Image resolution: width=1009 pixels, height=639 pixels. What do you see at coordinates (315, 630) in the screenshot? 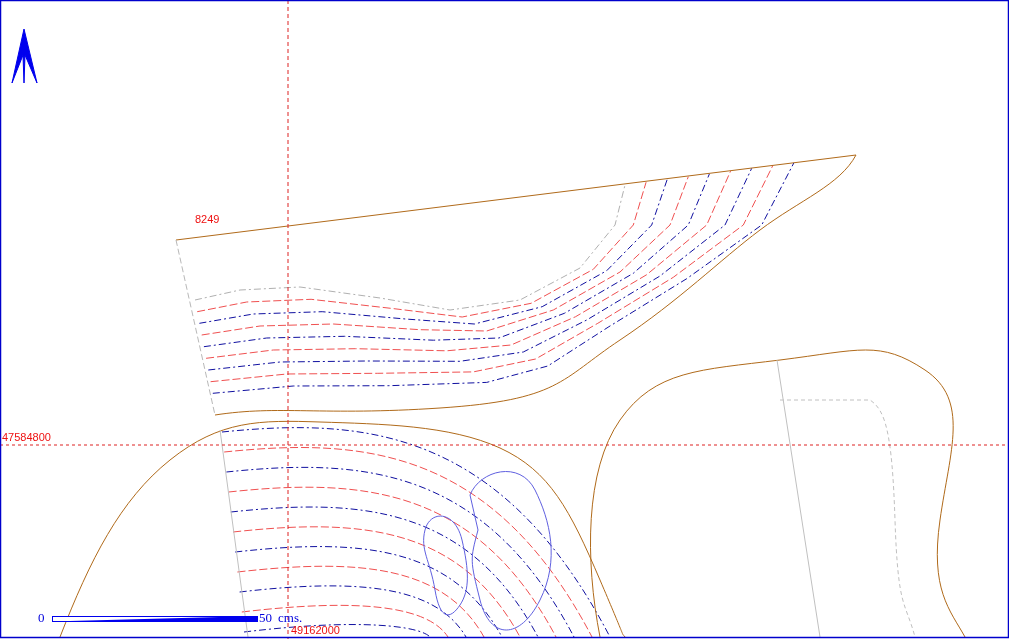
I see `coordinate-label: 49162000` at bounding box center [315, 630].